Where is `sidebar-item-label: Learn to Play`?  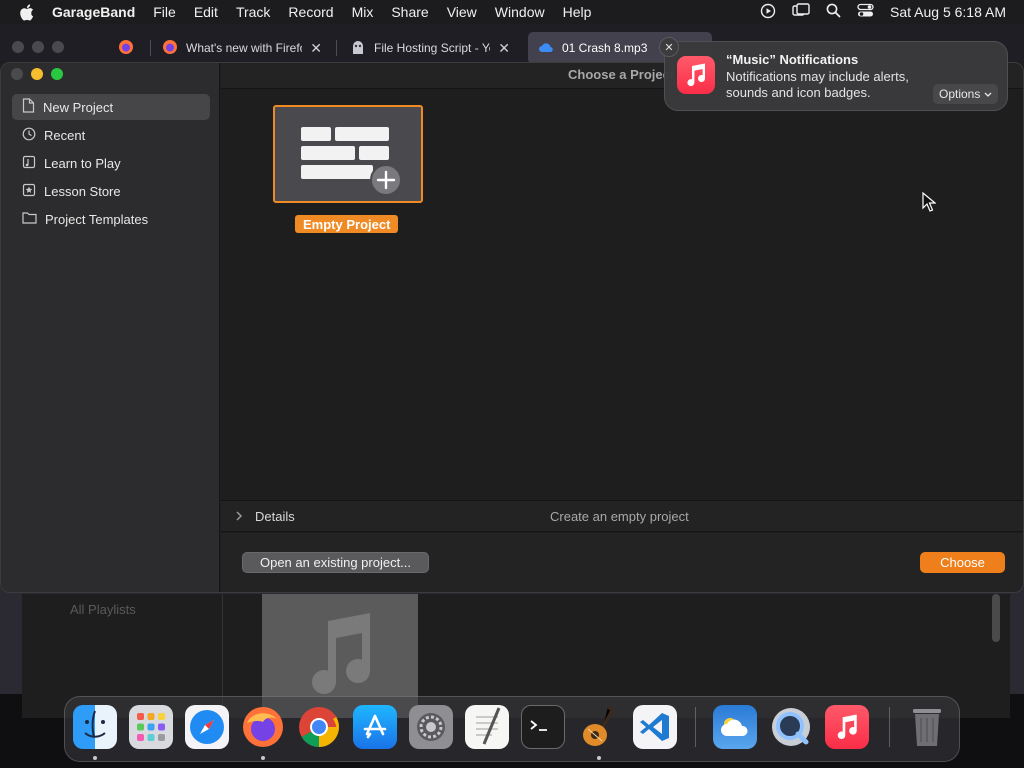
sidebar-item-label: Learn to Play is located at coordinates (82, 163).